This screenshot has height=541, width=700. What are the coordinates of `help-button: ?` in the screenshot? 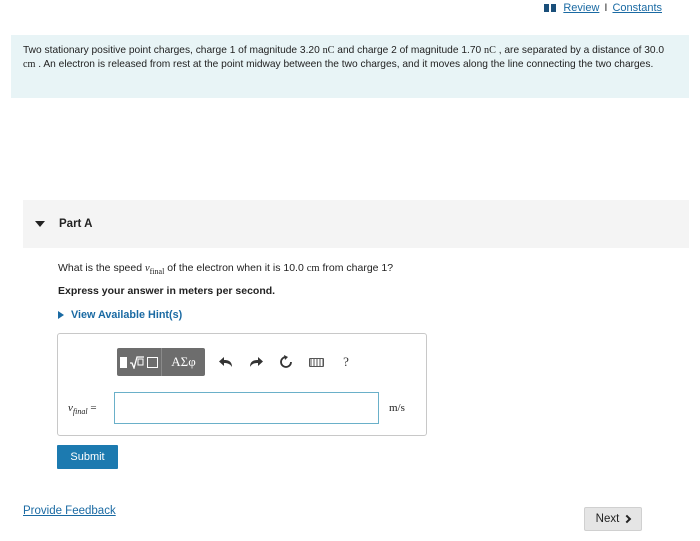 It's located at (346, 362).